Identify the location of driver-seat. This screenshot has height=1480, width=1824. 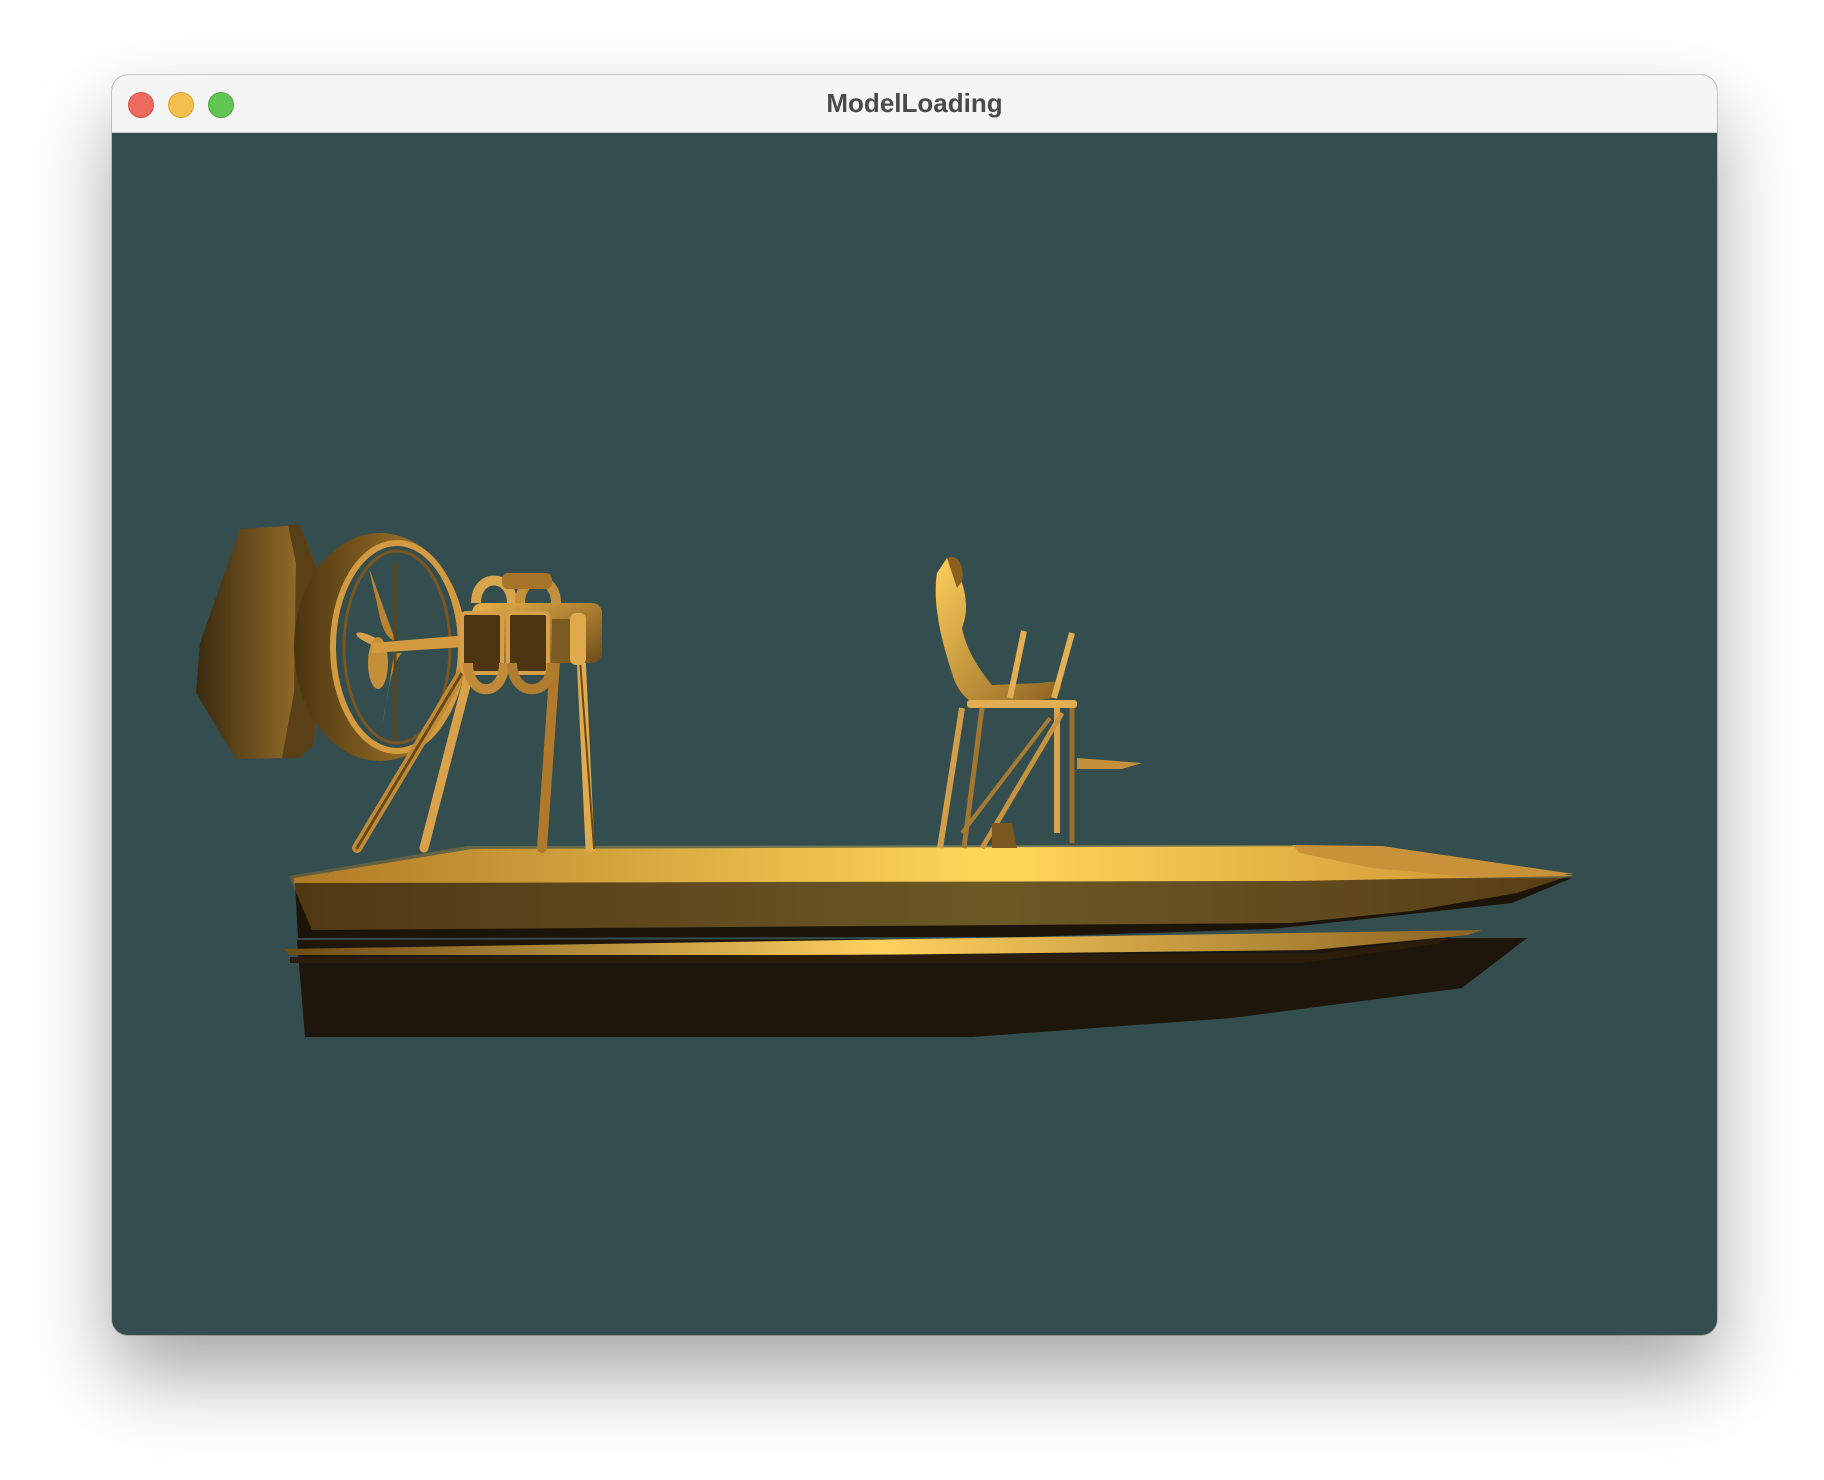
(1038, 703).